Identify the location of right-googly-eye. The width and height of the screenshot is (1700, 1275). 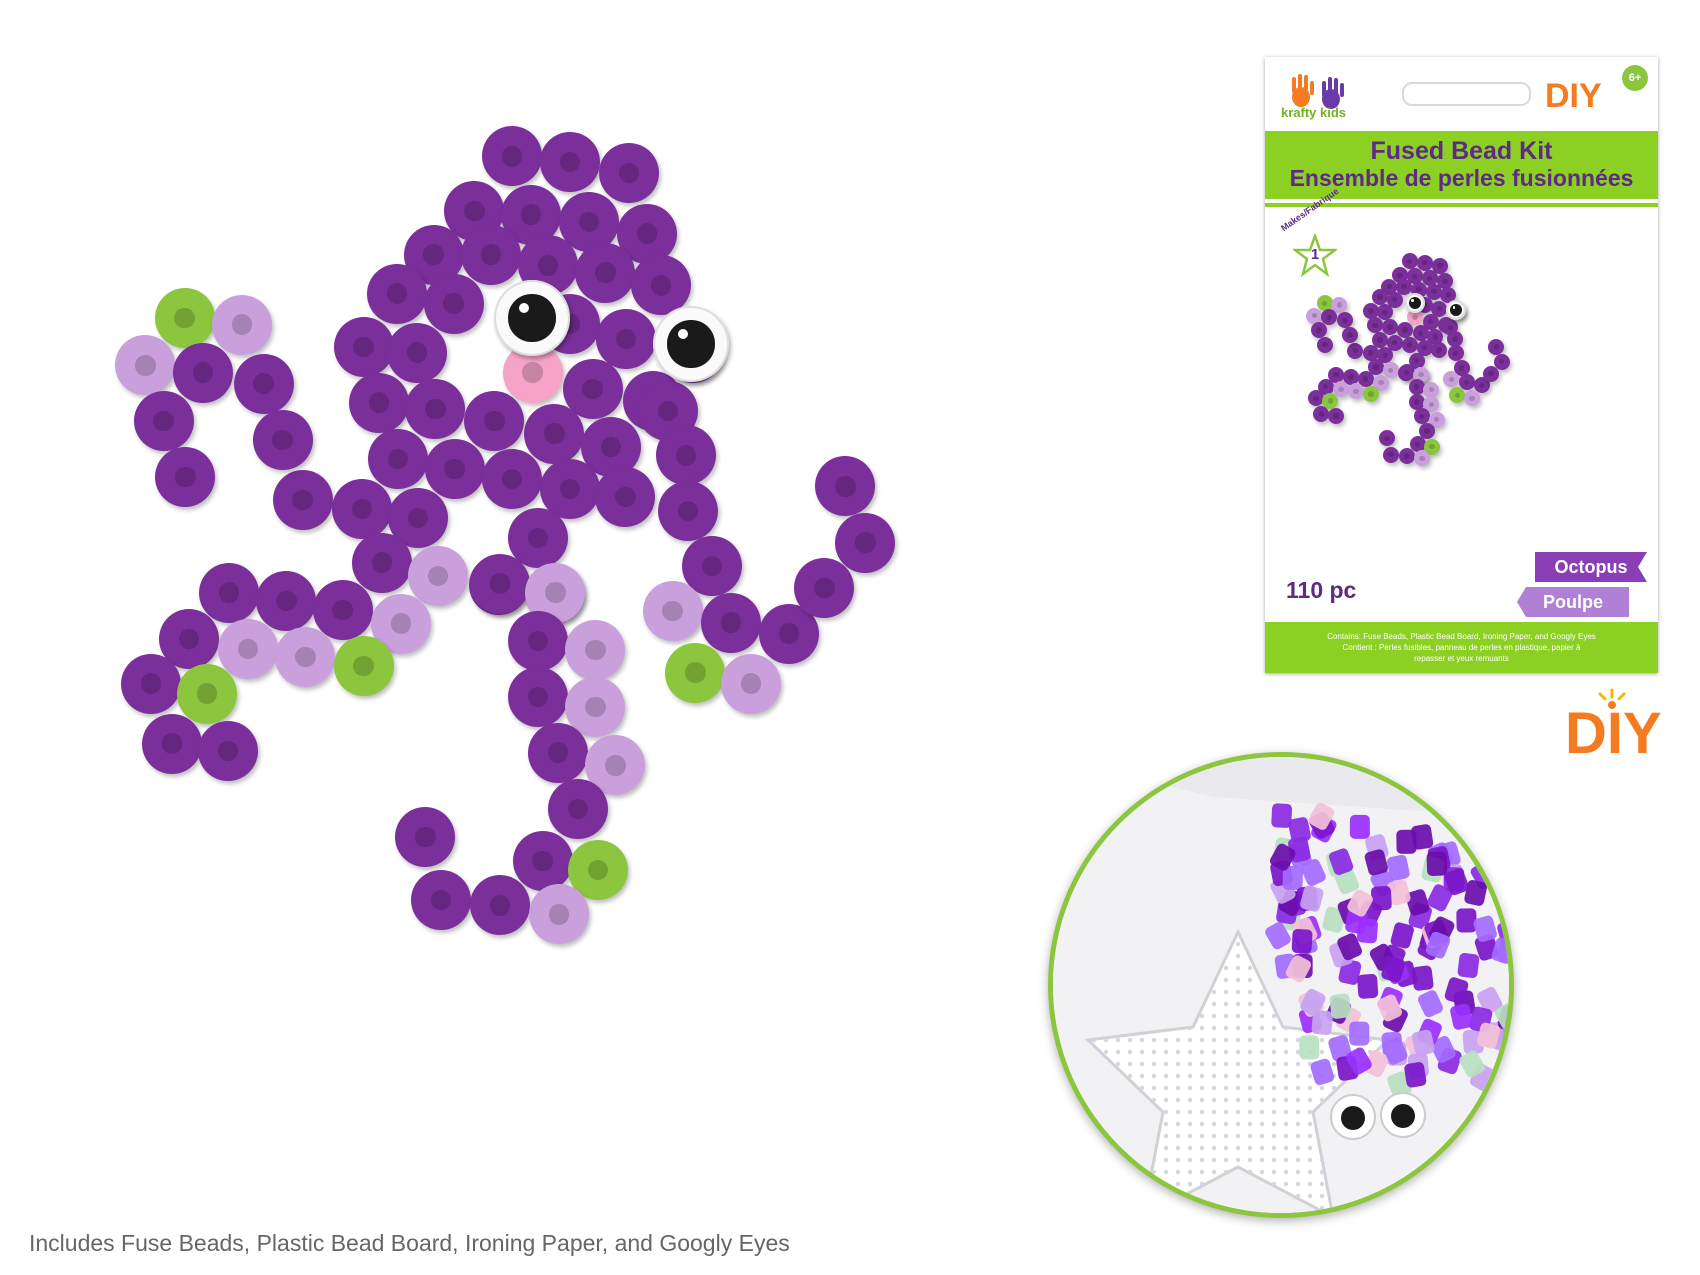
(691, 344).